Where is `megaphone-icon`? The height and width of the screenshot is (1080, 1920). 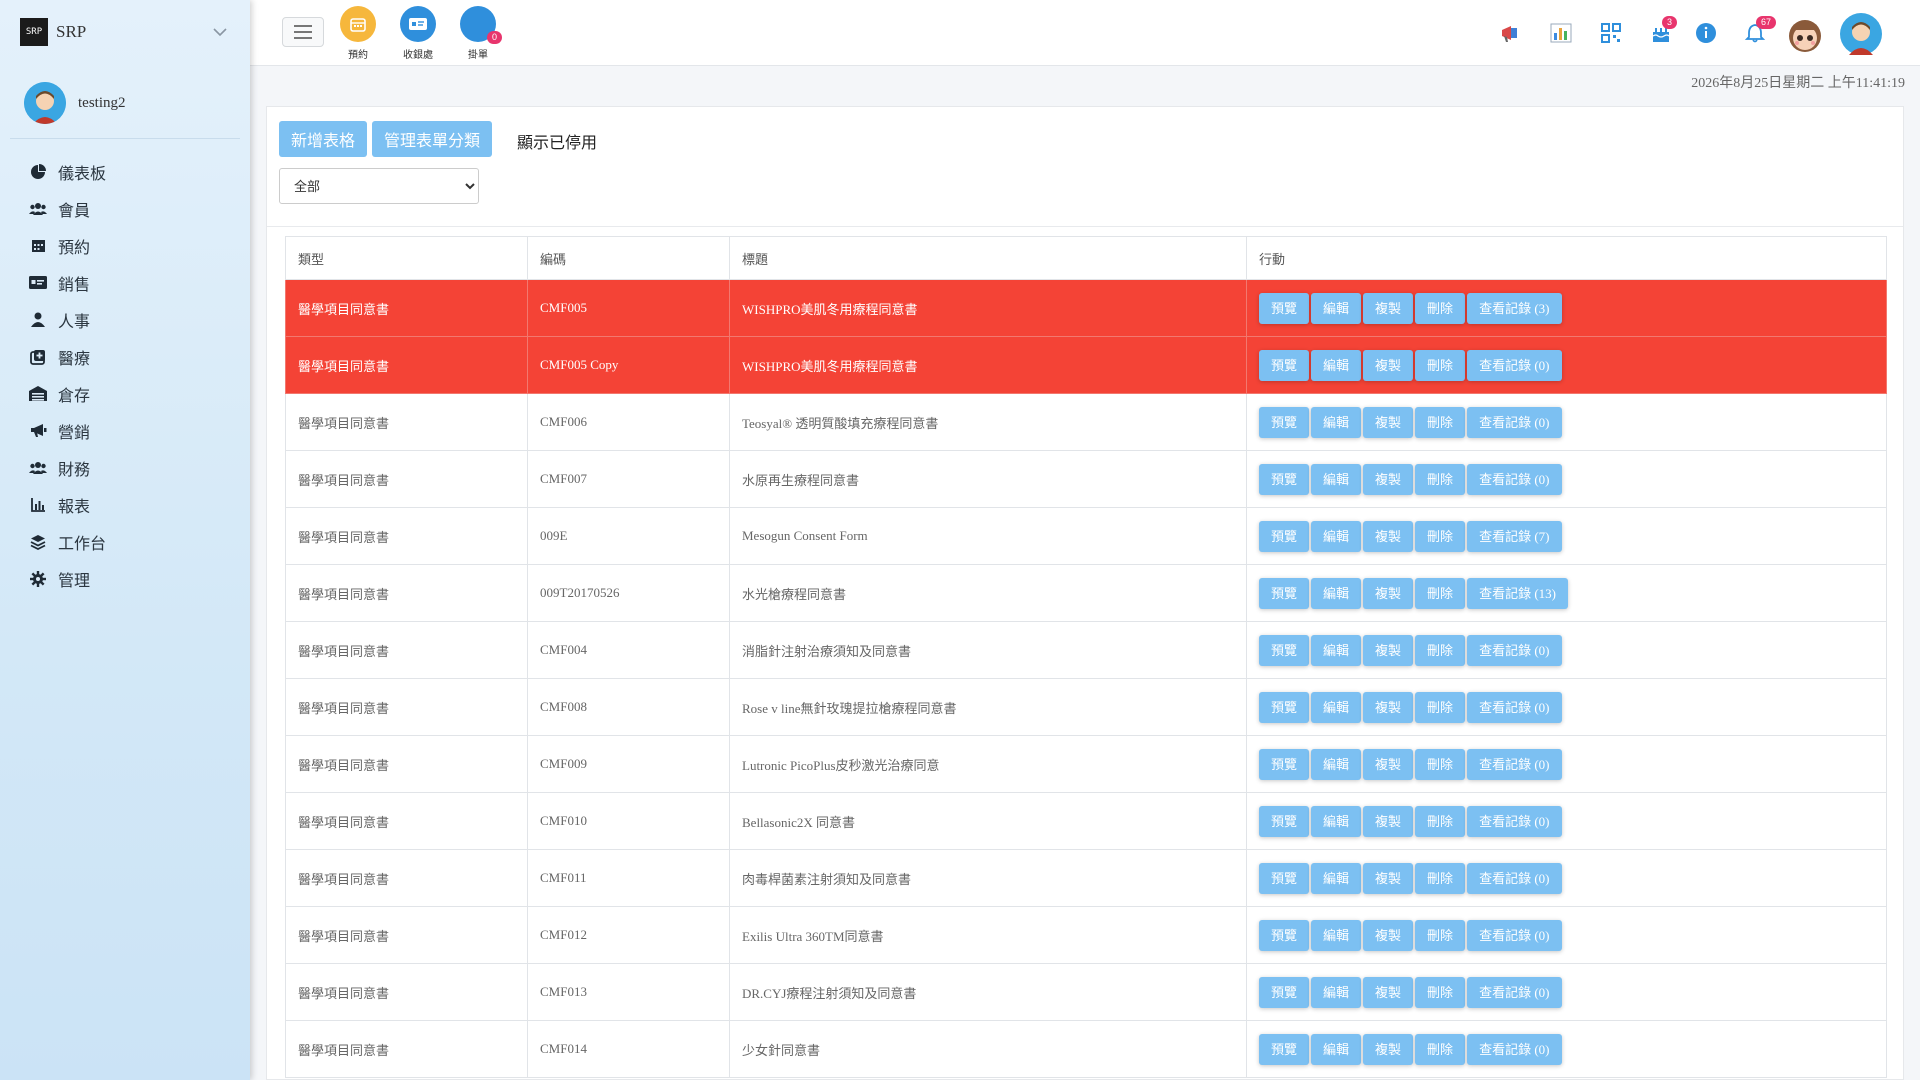 megaphone-icon is located at coordinates (1511, 33).